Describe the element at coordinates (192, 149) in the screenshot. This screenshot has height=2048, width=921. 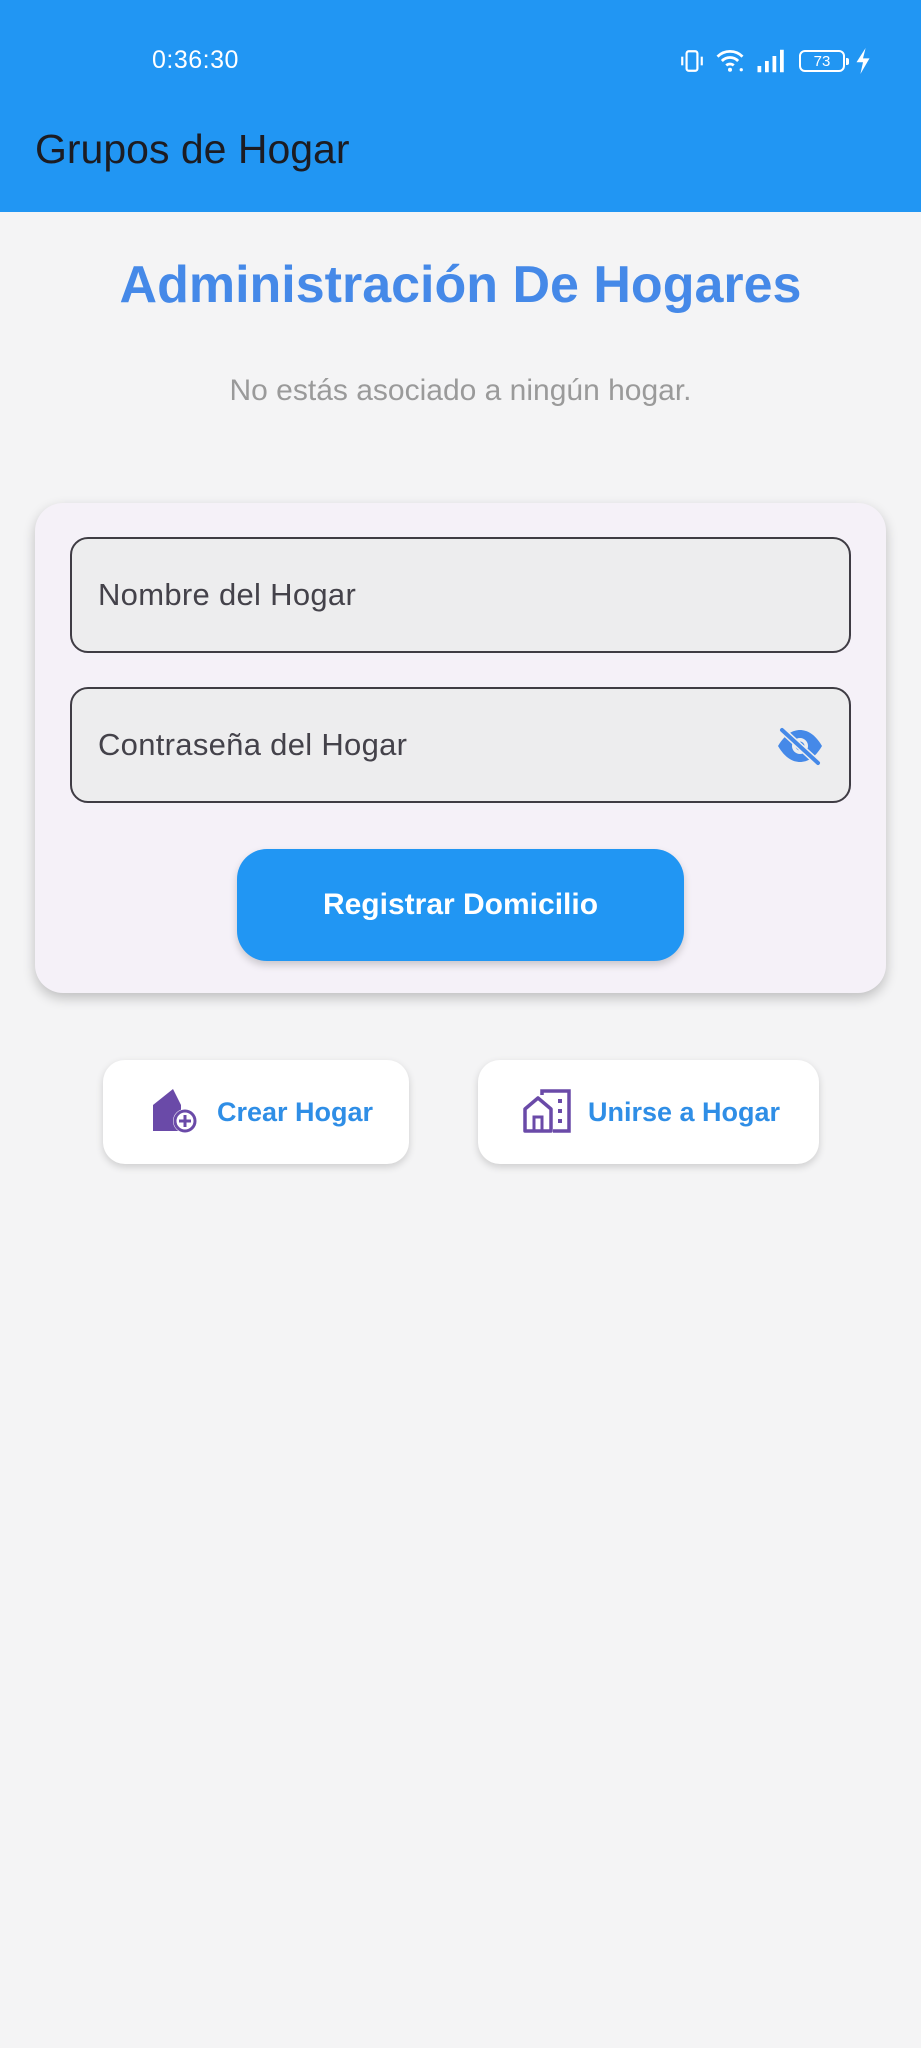
I see `app-bar-title: Grupos de Hogar` at that location.